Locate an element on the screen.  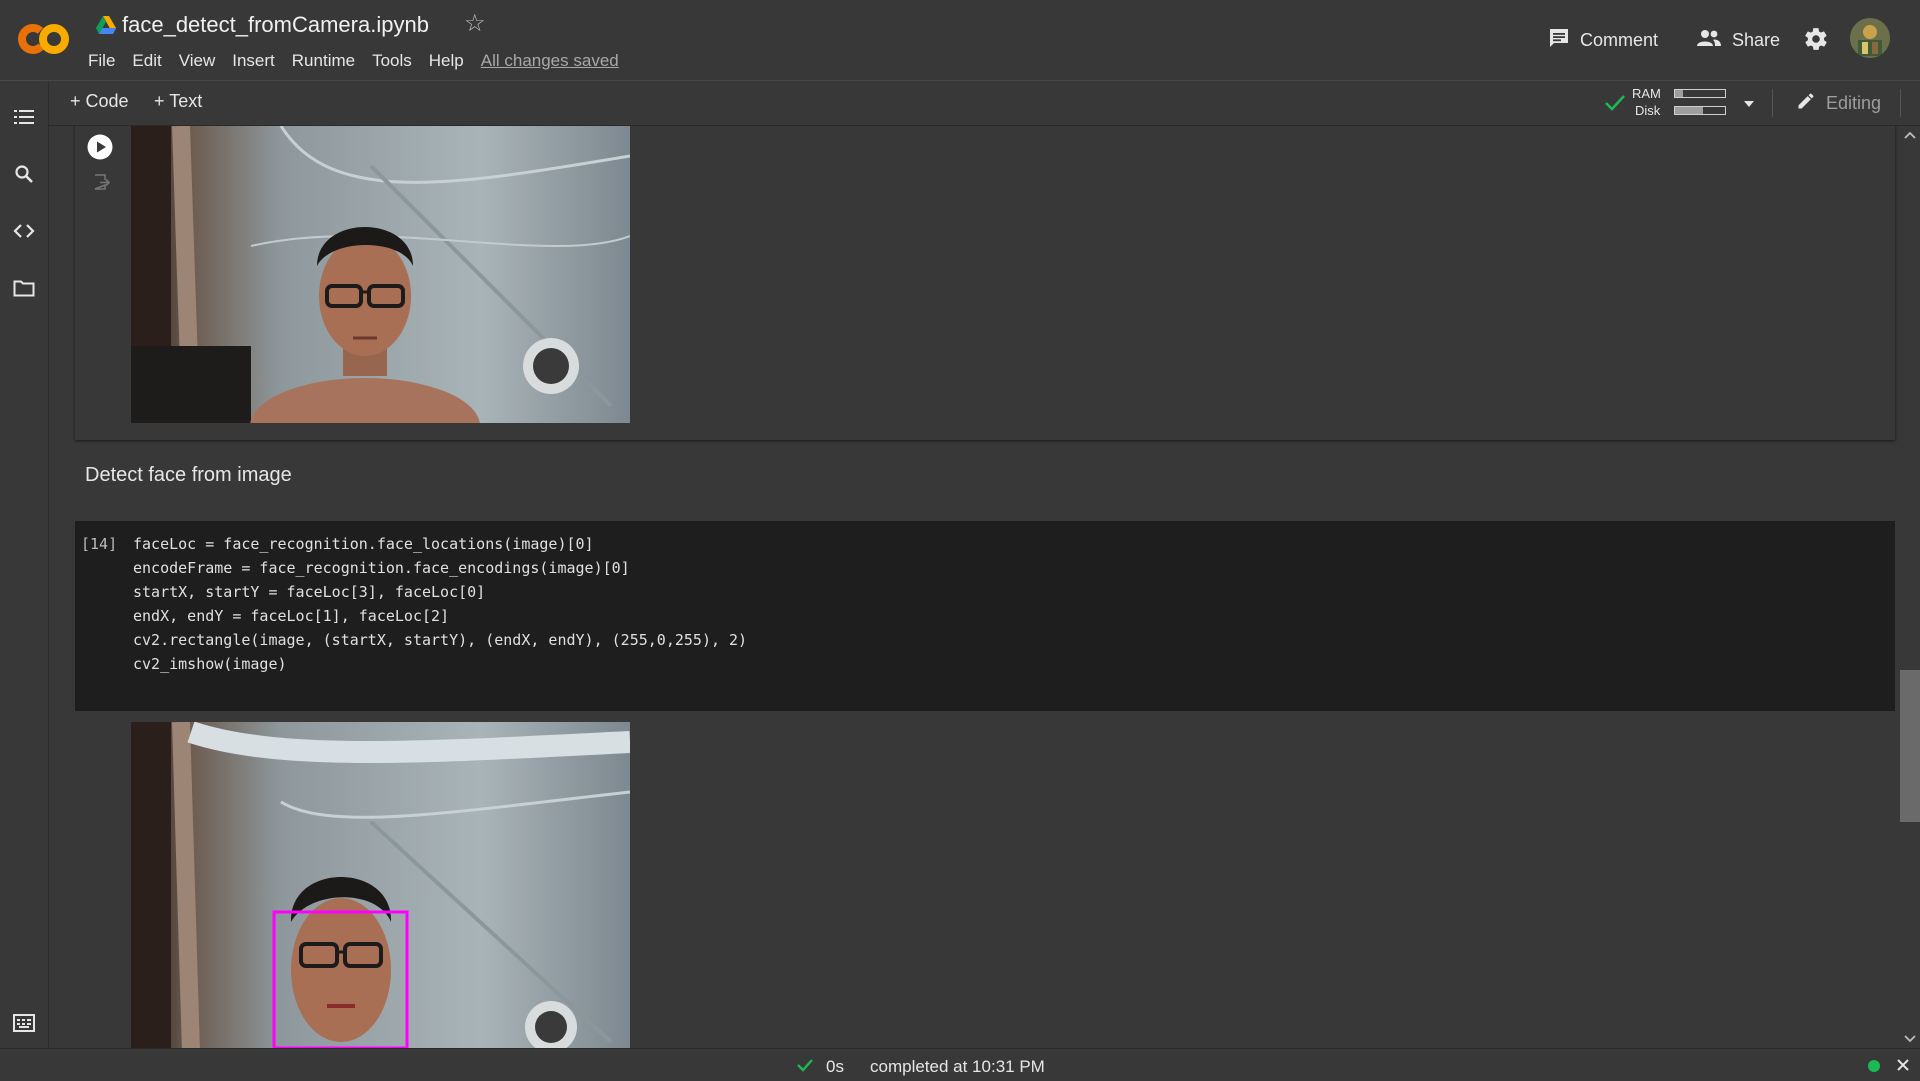
add-code-button: + Code is located at coordinates (99, 101).